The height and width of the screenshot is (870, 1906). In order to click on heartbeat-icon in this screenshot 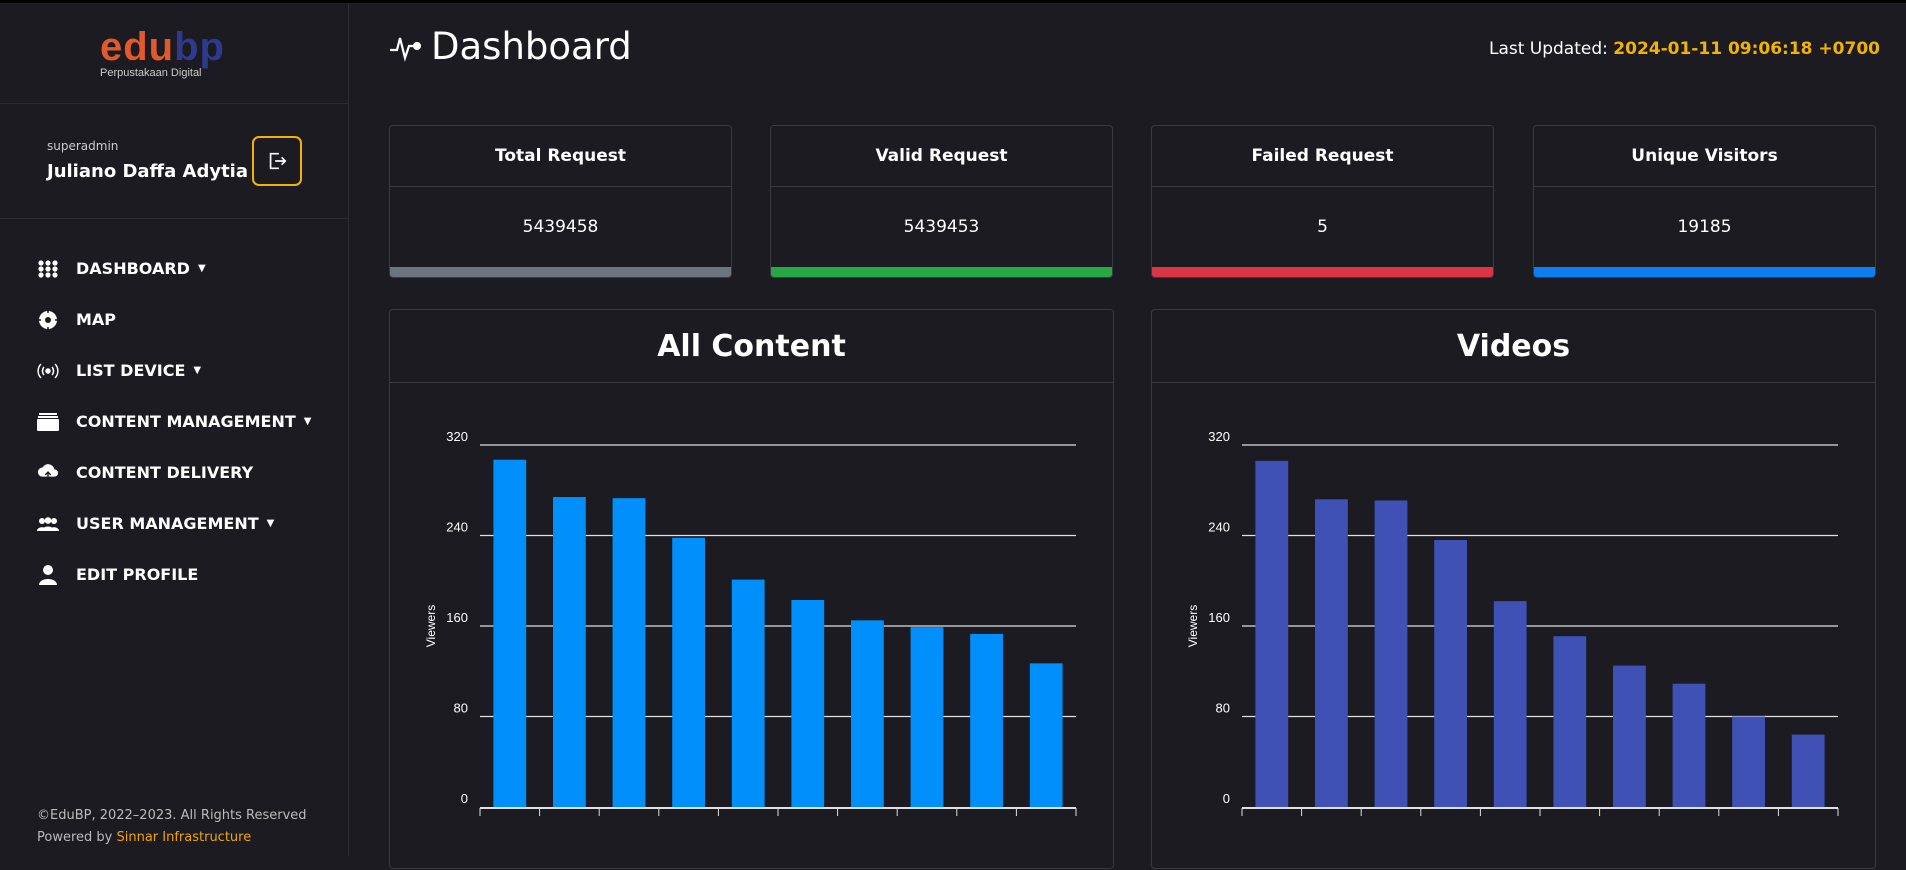, I will do `click(406, 49)`.